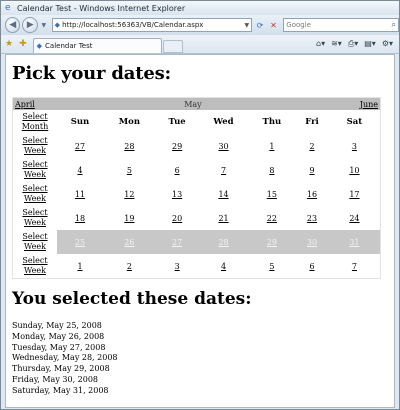  I want to click on stop-icon: ✕, so click(274, 25).